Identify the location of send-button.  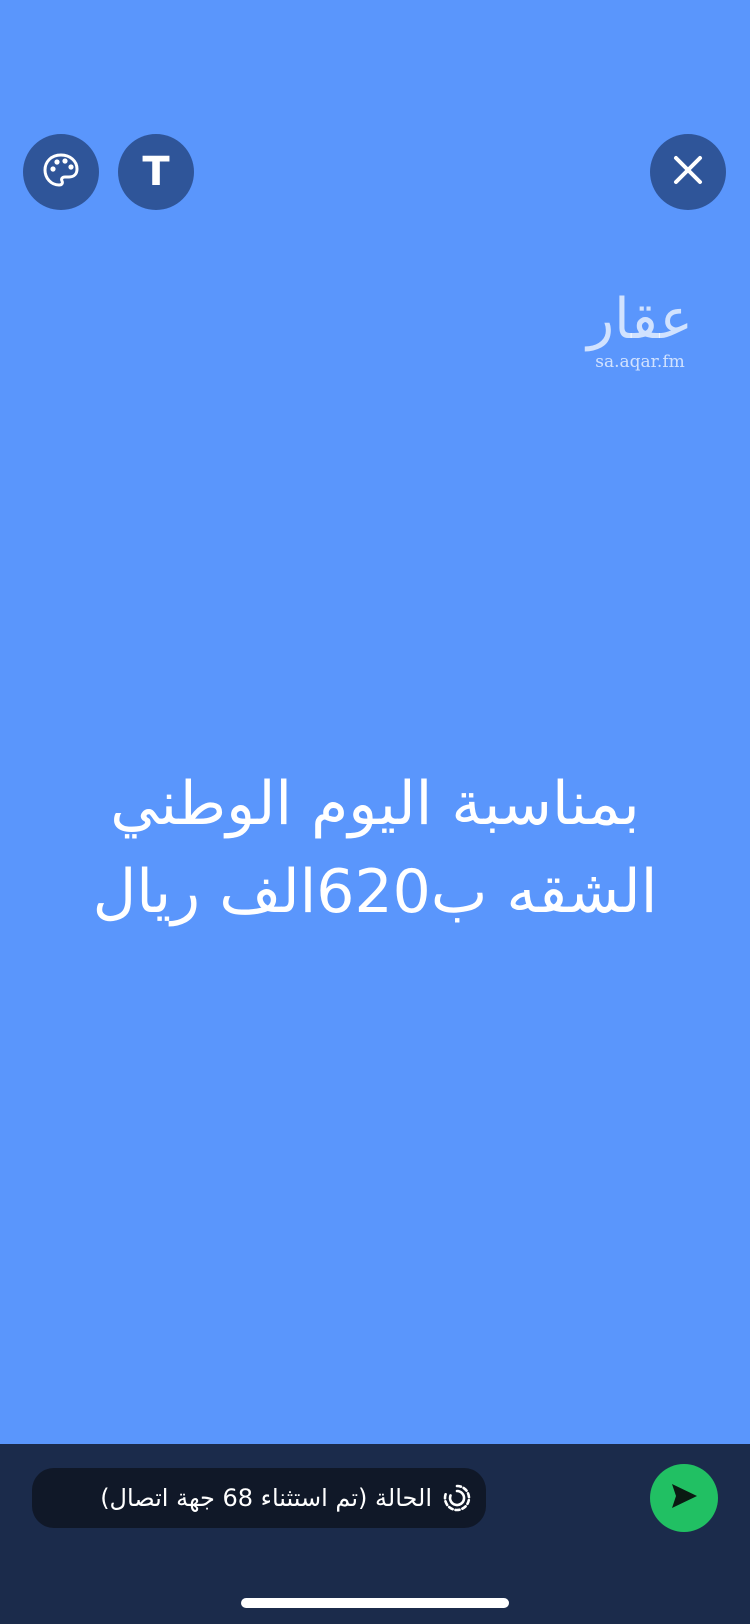
(684, 1498).